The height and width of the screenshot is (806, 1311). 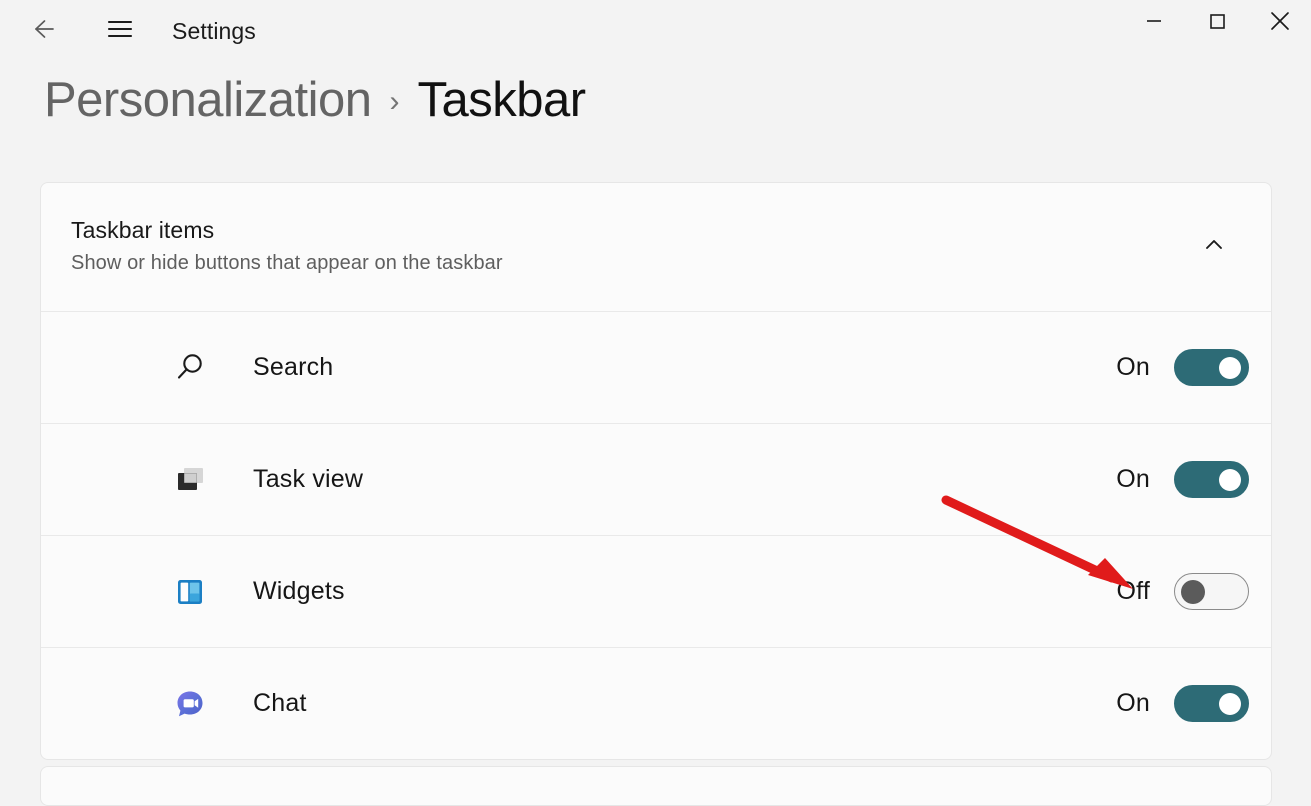 What do you see at coordinates (656, 591) in the screenshot?
I see `setting-row-widgets: Widgets Off` at bounding box center [656, 591].